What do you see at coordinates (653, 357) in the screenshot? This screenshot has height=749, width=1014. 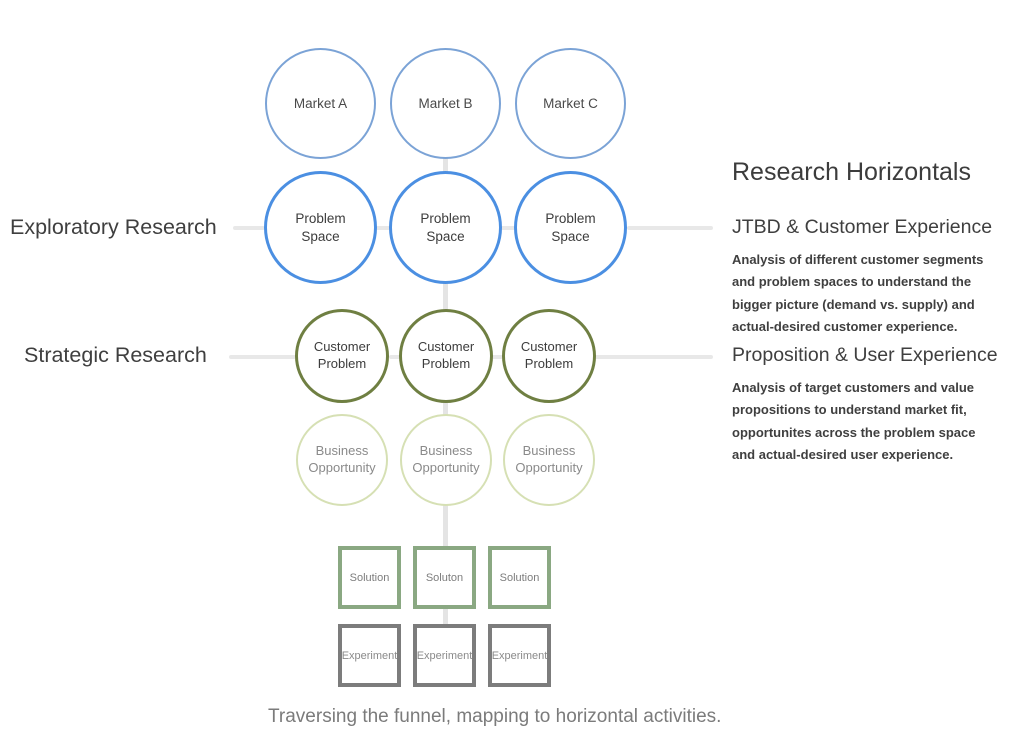 I see `connector-horizontal-strategic-right` at bounding box center [653, 357].